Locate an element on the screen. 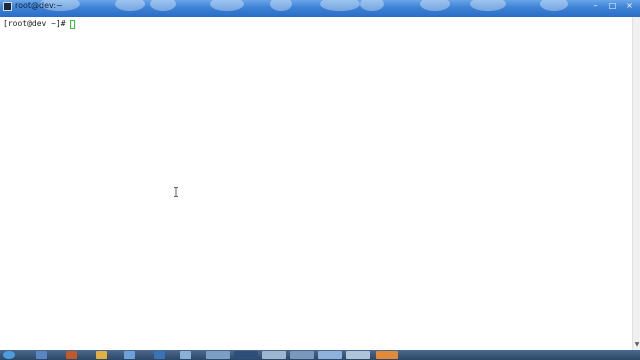  vertical-scrollbar: ▼ is located at coordinates (636, 183).